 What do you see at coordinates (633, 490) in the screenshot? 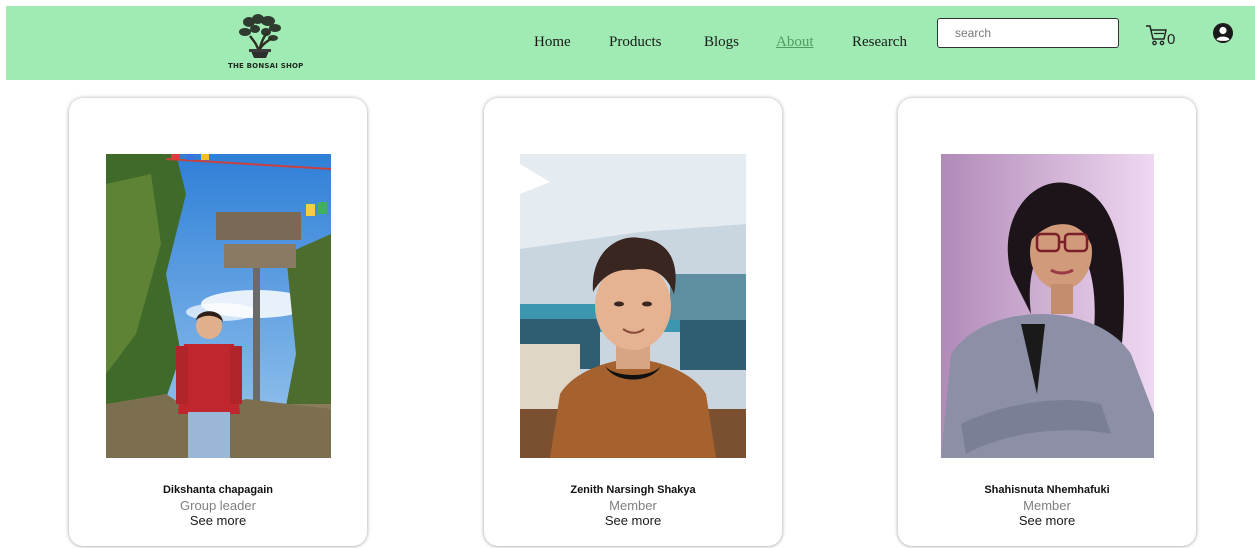
I see `member-name: Zenith Narsingh Shakya` at bounding box center [633, 490].